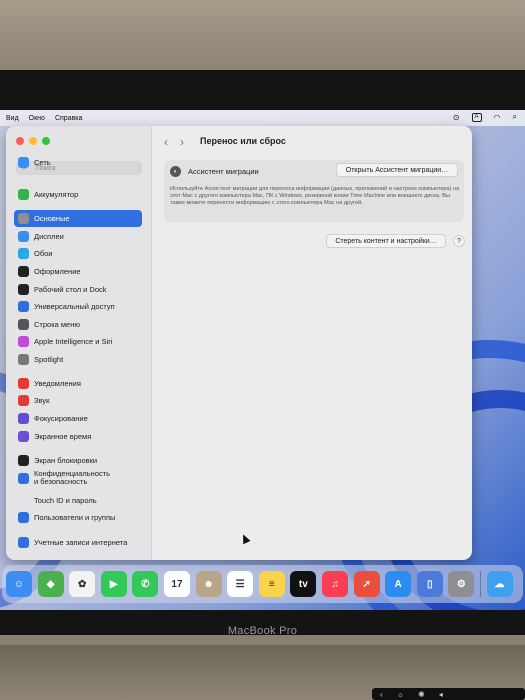  I want to click on menubar-icon, so click(23, 324).